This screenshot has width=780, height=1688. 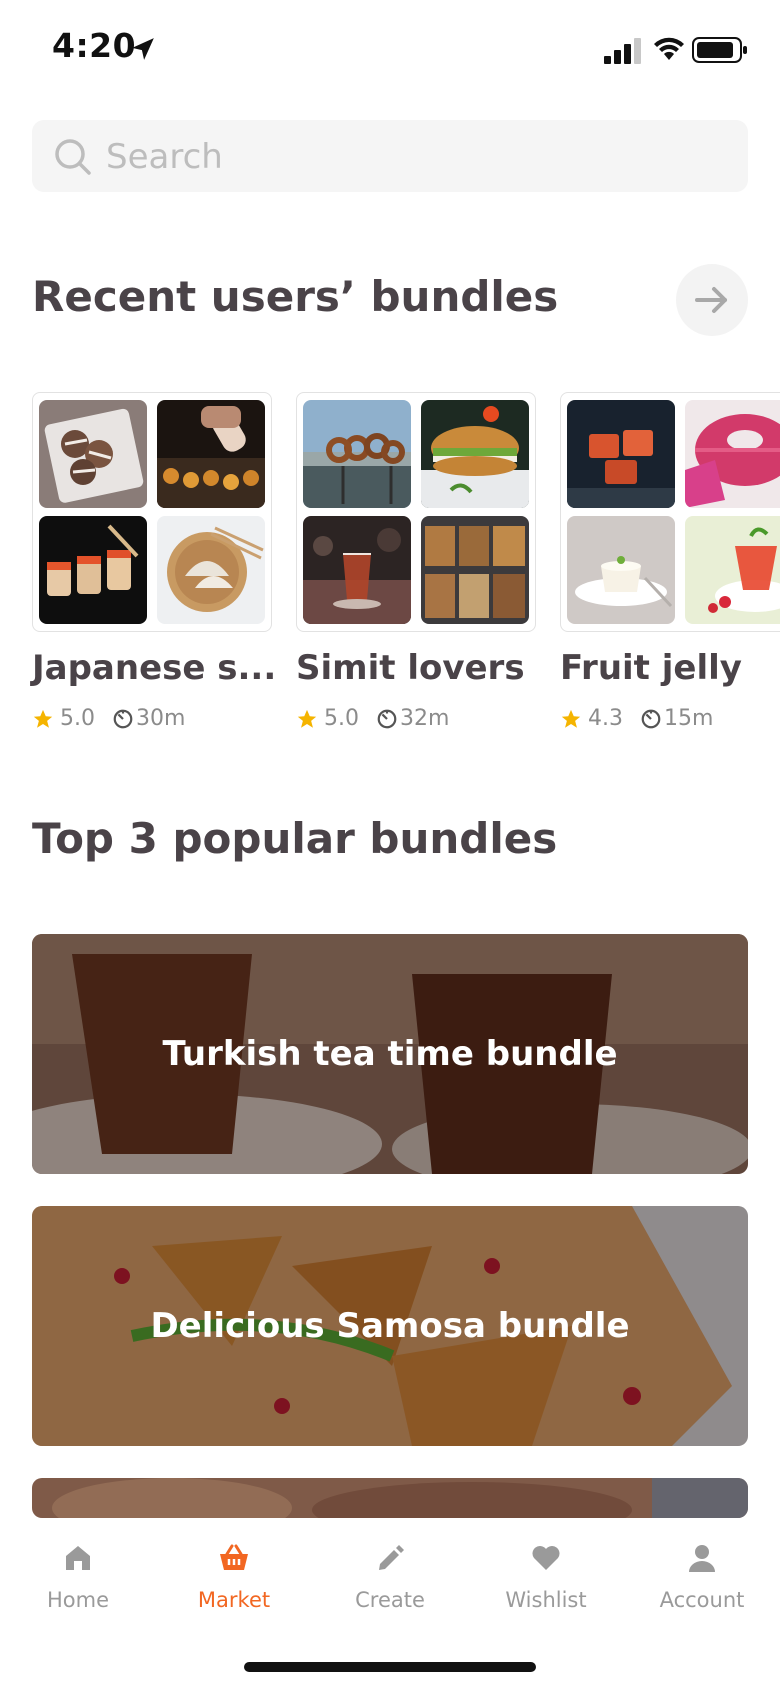 I want to click on strawberry-jelly-photo, so click(x=732, y=570).